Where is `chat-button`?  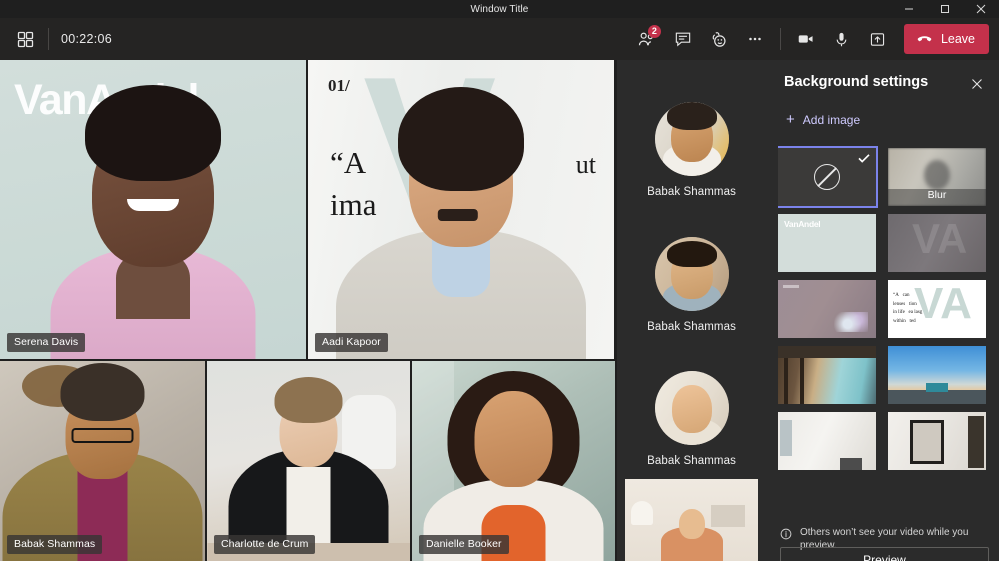
chat-button is located at coordinates (683, 39).